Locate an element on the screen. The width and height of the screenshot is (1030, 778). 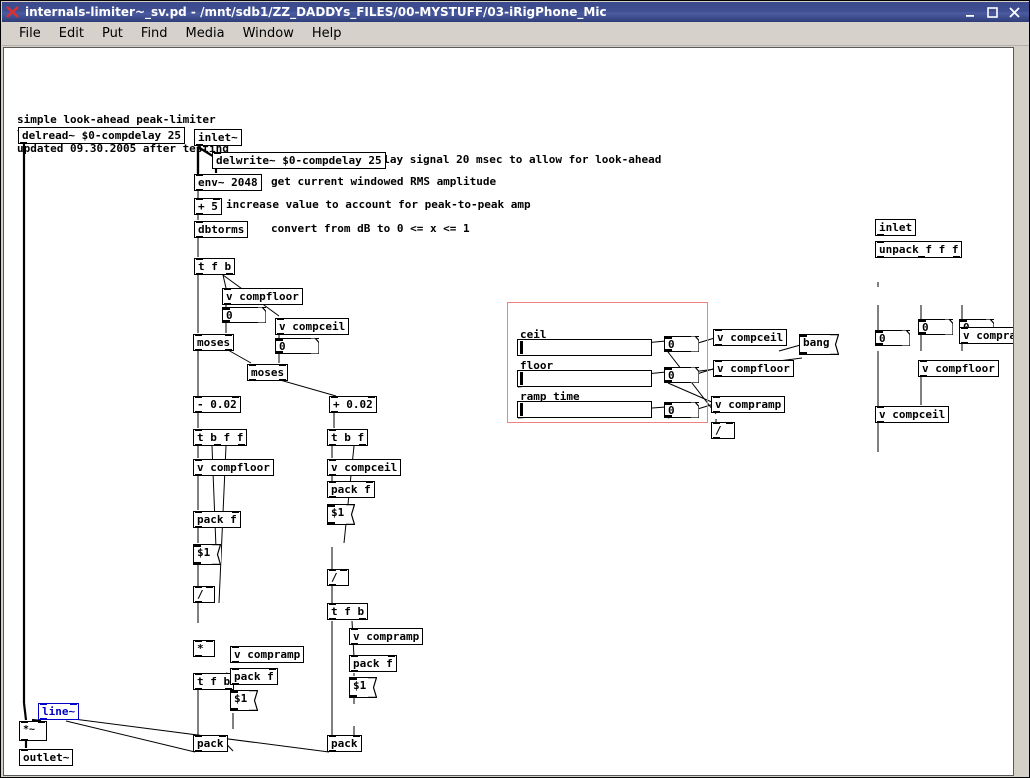
object-v-compceil-slider: v compceil is located at coordinates (750, 337).